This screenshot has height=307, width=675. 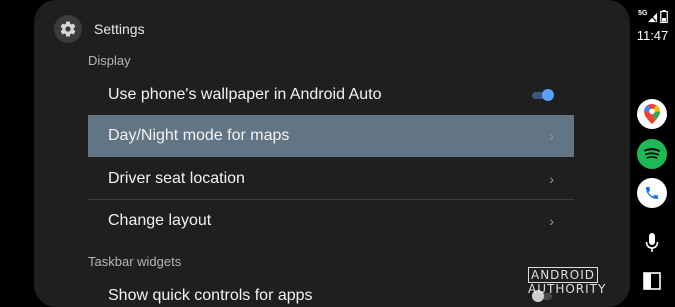 I want to click on row-phone-wallpaper: Use phone's wallpaper in Android Auto, so click(x=331, y=95).